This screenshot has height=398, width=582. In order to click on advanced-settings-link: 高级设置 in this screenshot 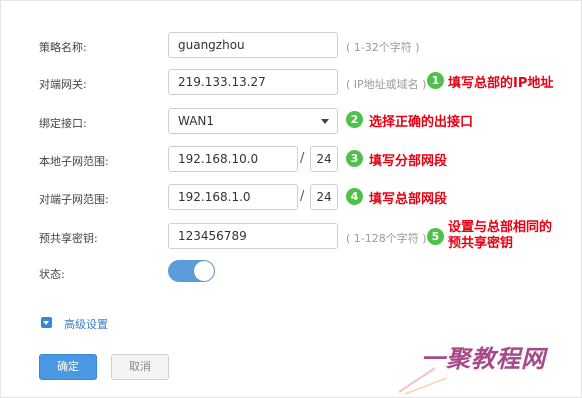, I will do `click(86, 324)`.